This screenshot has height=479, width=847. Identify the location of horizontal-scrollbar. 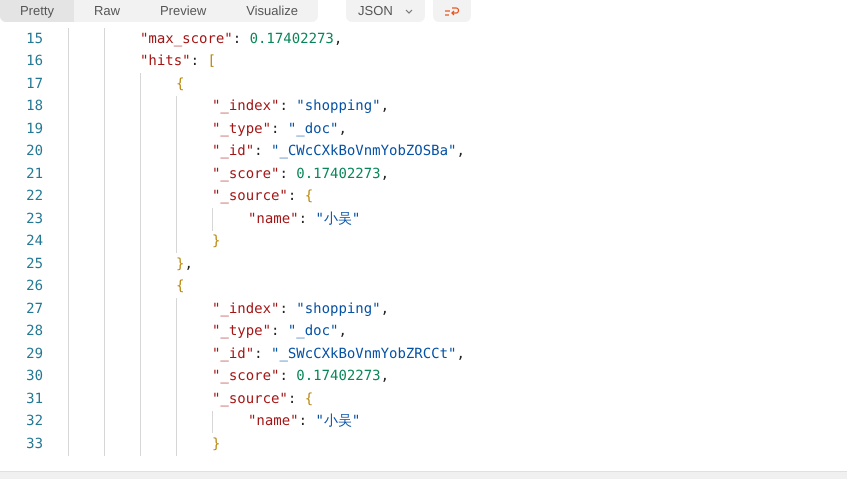
(423, 475).